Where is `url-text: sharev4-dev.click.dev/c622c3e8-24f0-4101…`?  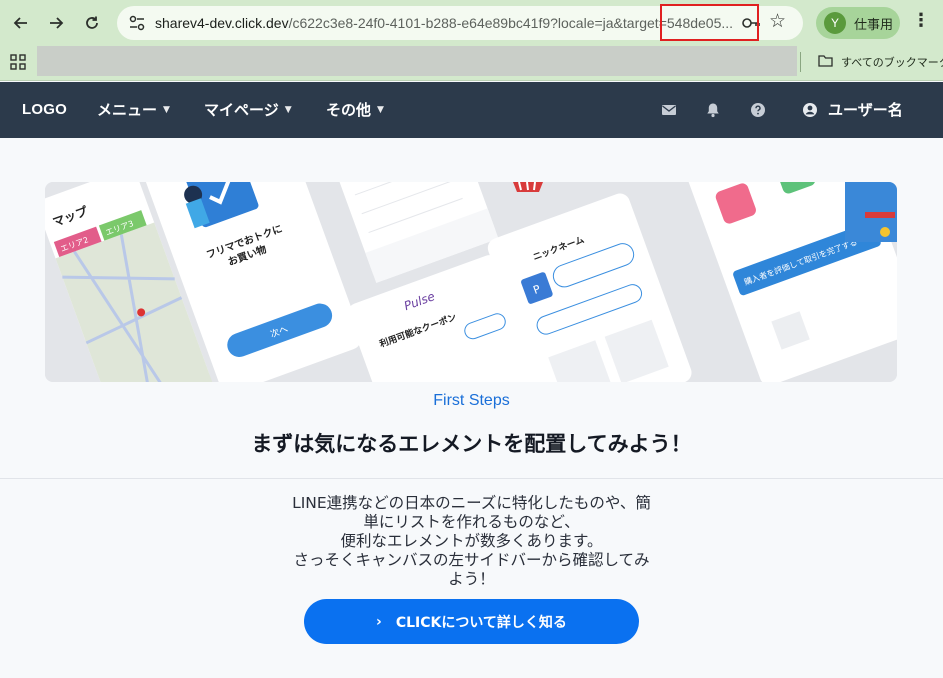
url-text: sharev4-dev.click.dev/c622c3e8-24f0-4101… is located at coordinates (445, 23).